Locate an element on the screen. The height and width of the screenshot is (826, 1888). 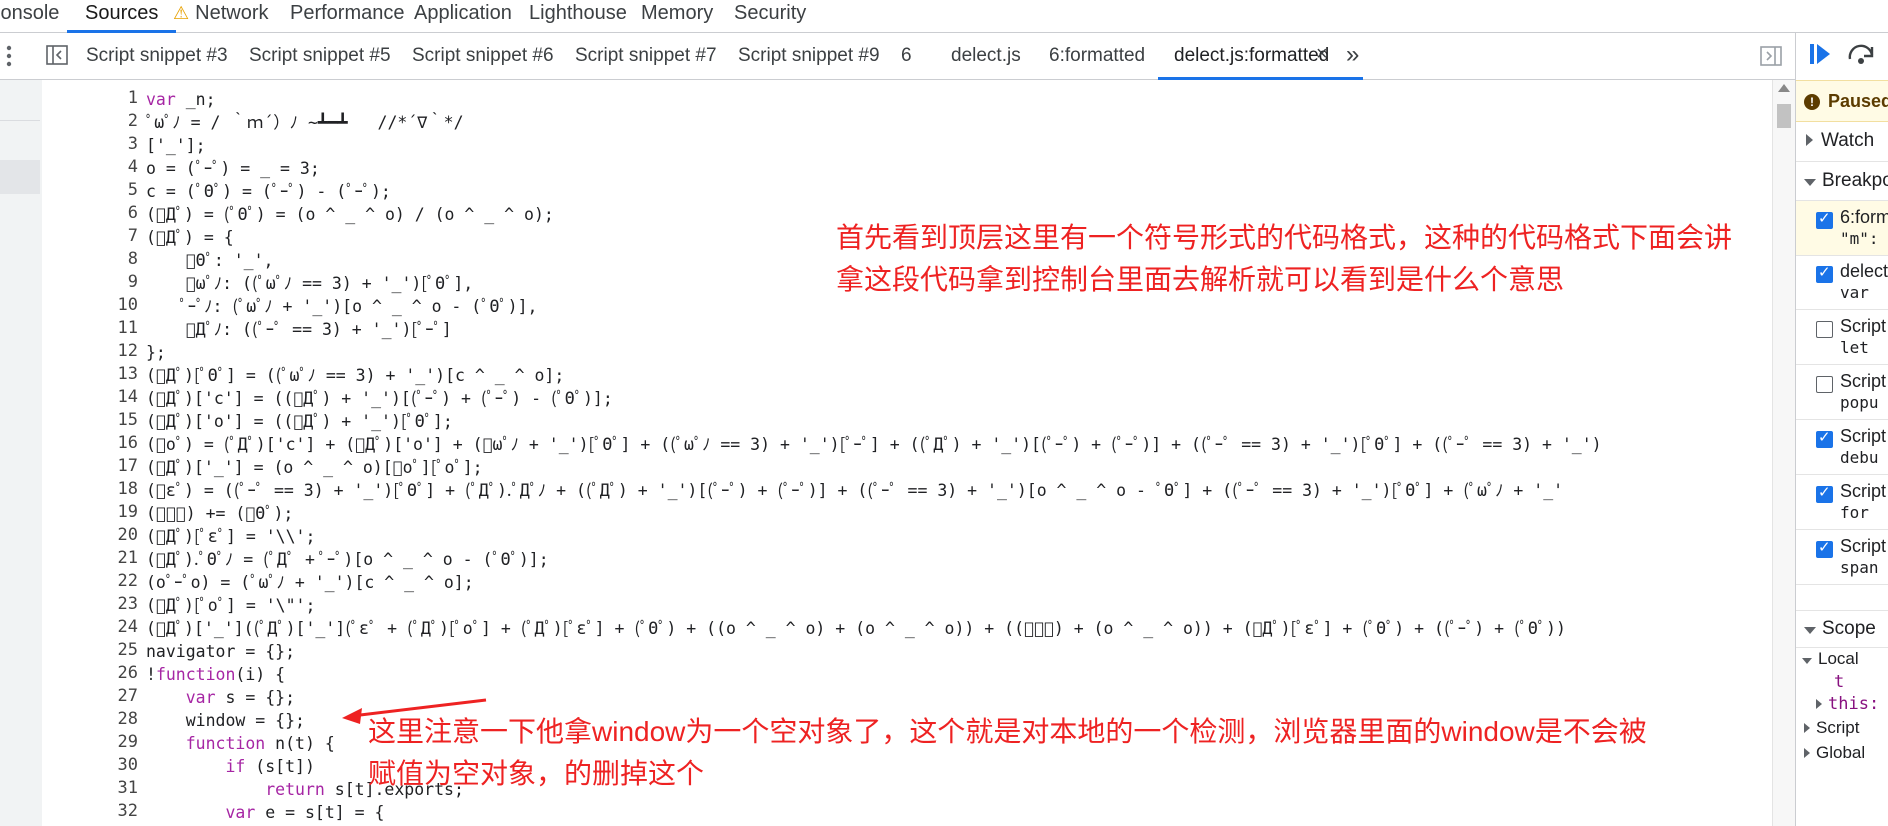
line-number: 6 is located at coordinates (93, 213).